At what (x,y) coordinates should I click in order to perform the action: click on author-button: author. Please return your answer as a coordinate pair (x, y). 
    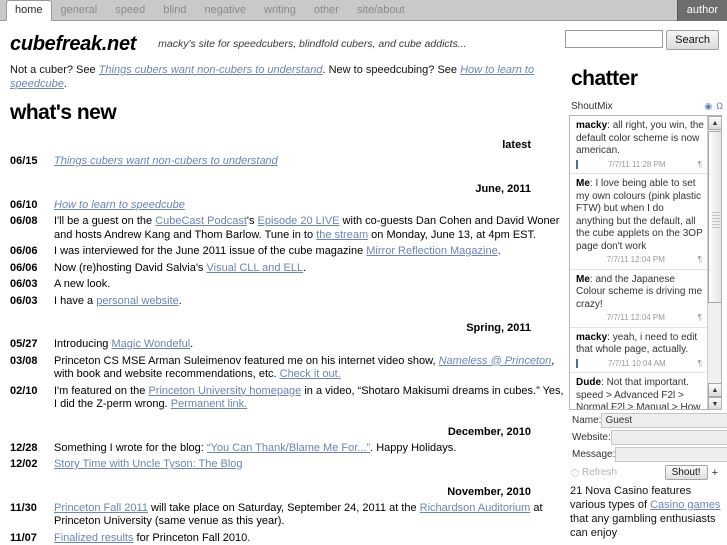
    Looking at the image, I should click on (701, 10).